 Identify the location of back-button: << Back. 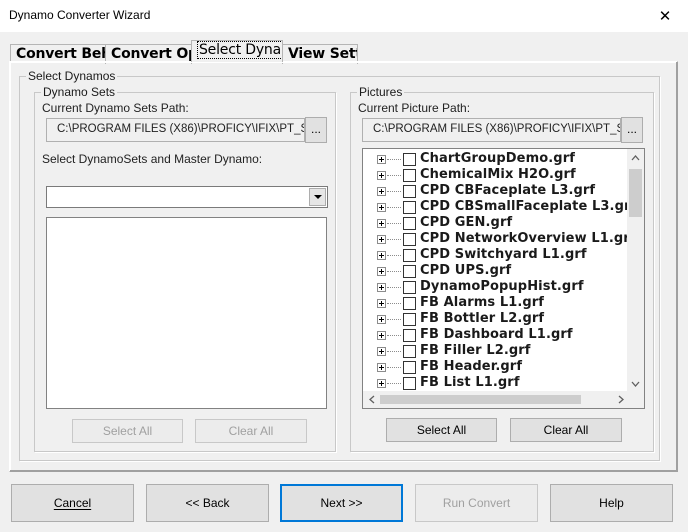
(207, 503).